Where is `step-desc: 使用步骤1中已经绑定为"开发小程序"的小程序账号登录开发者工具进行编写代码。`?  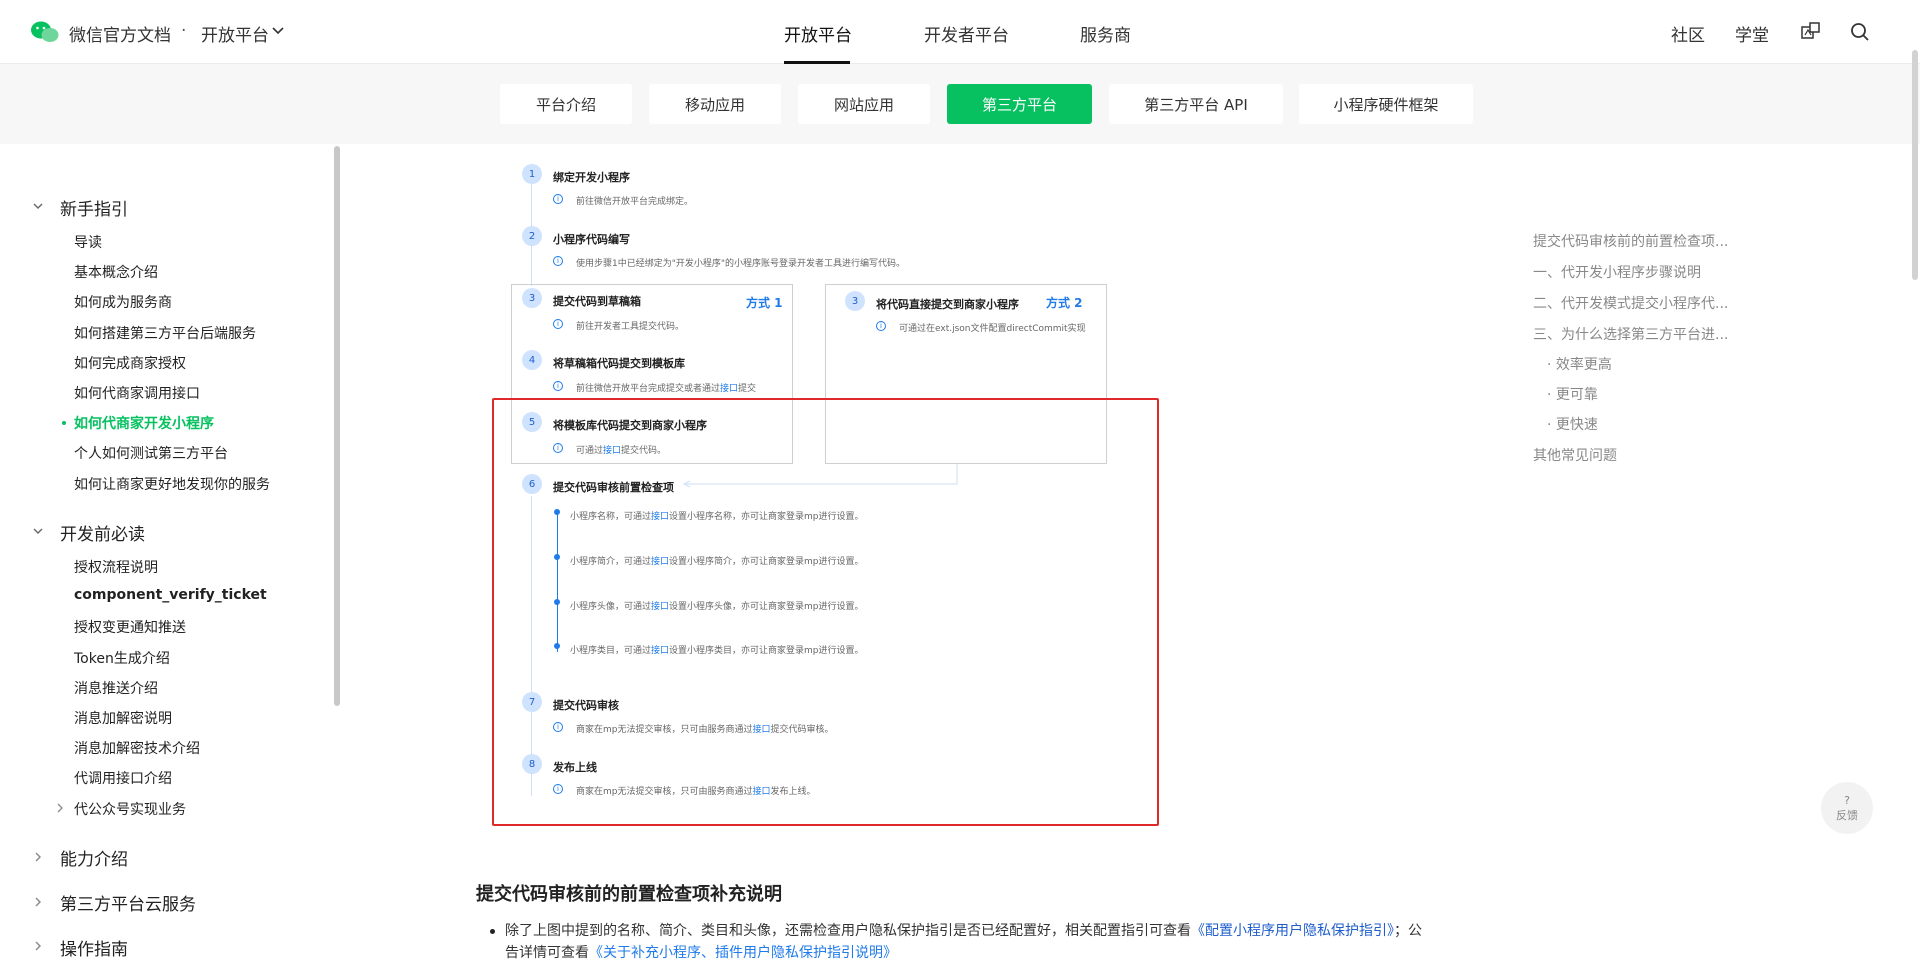 step-desc: 使用步骤1中已经绑定为"开发小程序"的小程序账号登录开发者工具进行编写代码。 is located at coordinates (741, 264).